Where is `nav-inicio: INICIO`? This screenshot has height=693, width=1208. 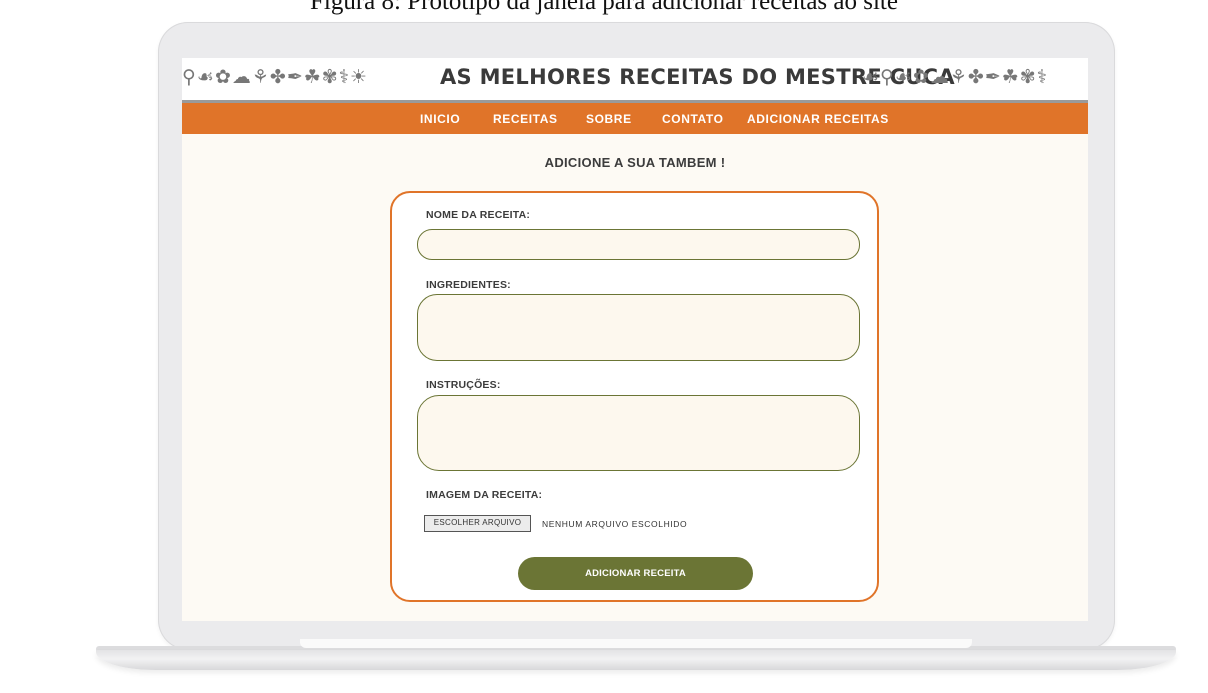
nav-inicio: INICIO is located at coordinates (440, 119).